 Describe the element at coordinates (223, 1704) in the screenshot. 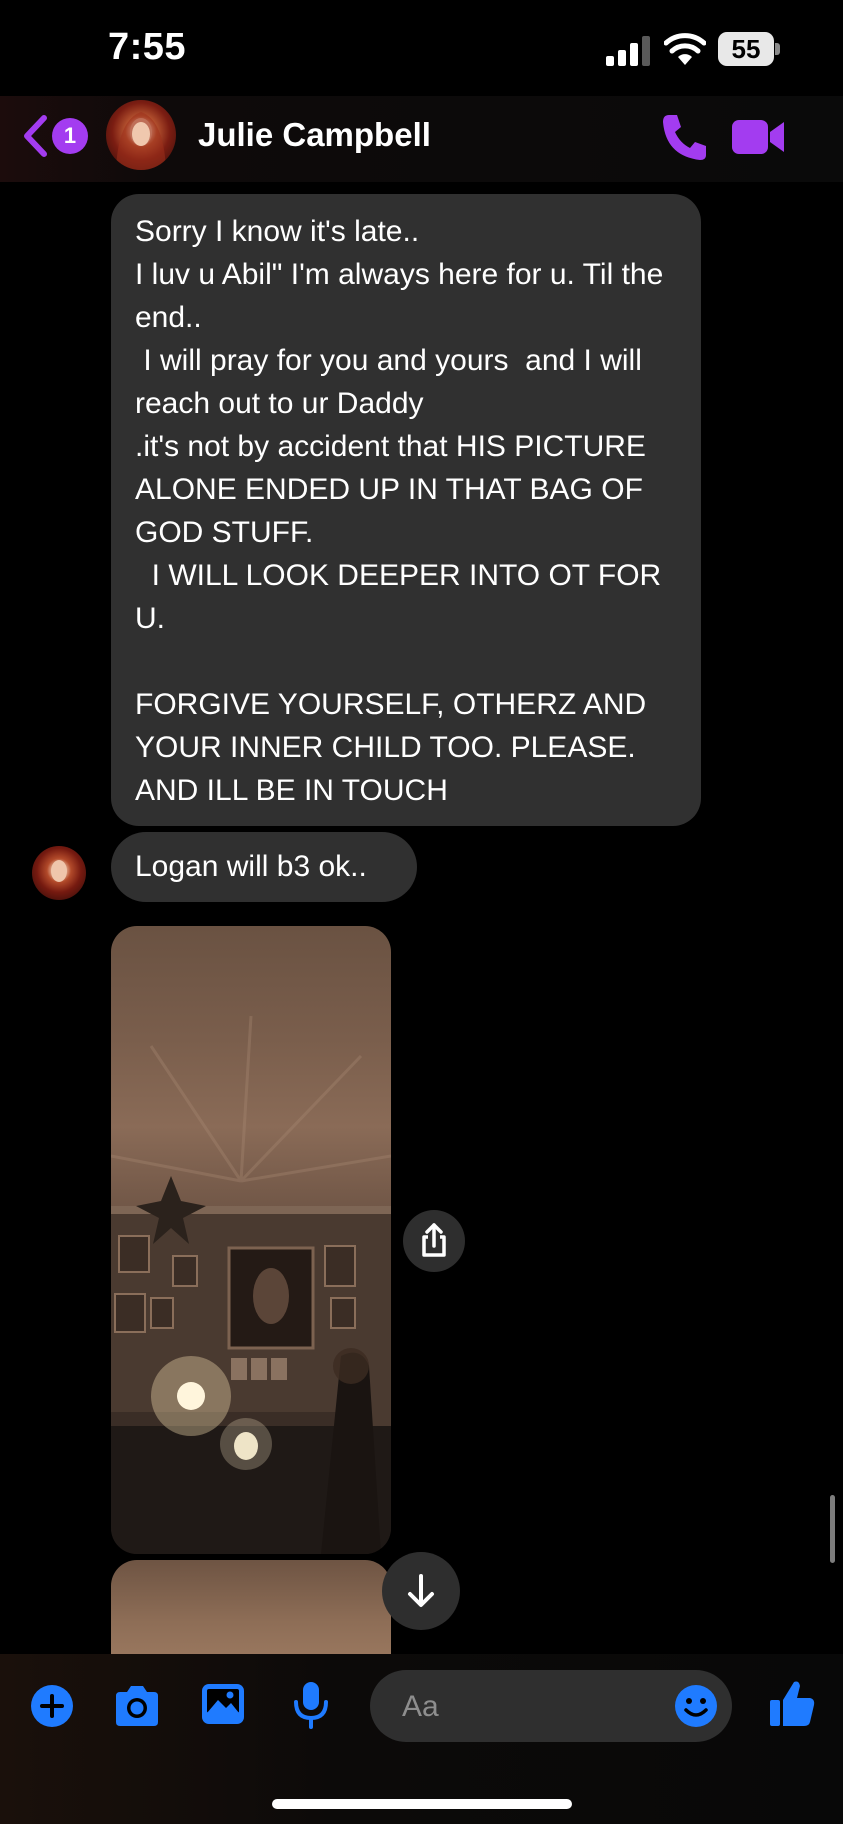

I see `gallery-icon` at that location.